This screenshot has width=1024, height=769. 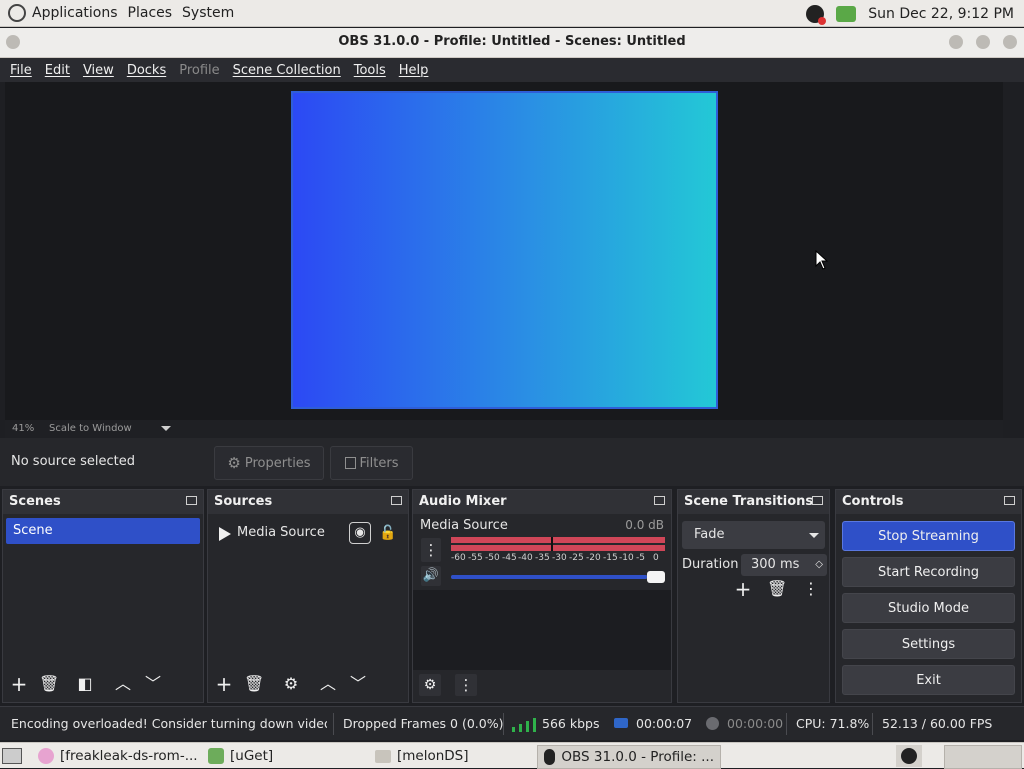 What do you see at coordinates (216, 756) in the screenshot?
I see `uget-icon` at bounding box center [216, 756].